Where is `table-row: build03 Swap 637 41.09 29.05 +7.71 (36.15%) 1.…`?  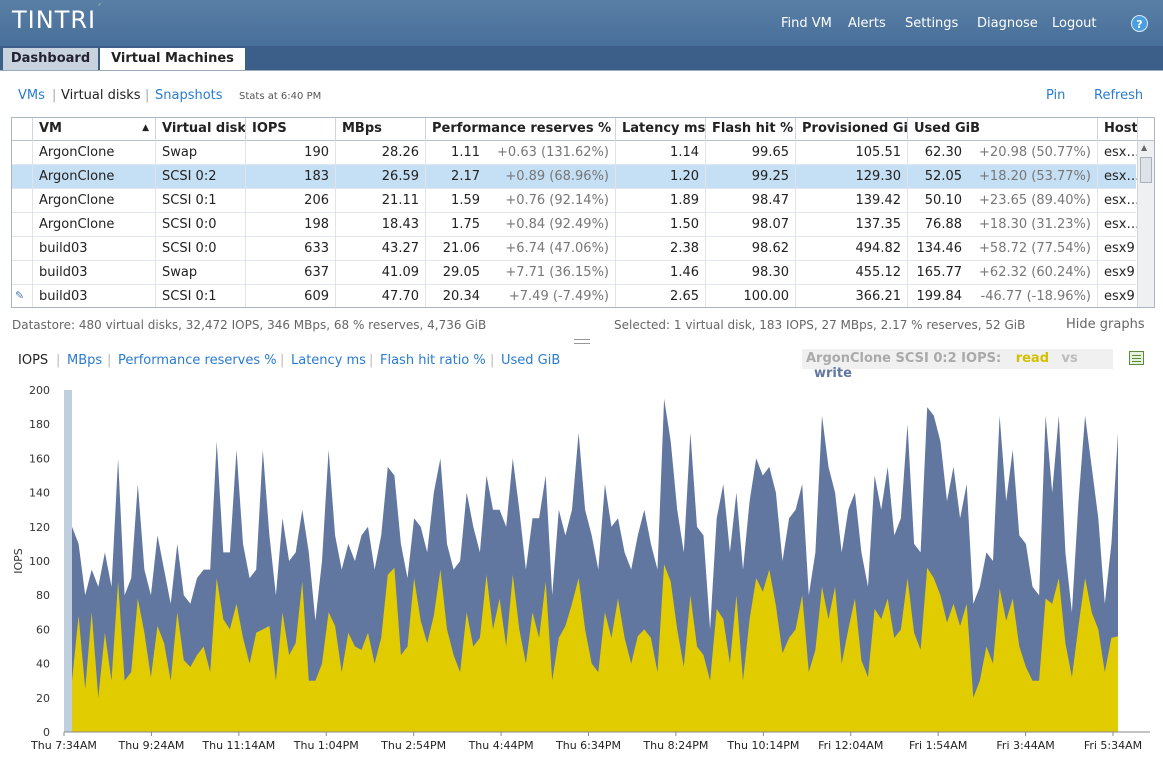 table-row: build03 Swap 637 41.09 29.05 +7.71 (36.15%) 1.… is located at coordinates (575, 273).